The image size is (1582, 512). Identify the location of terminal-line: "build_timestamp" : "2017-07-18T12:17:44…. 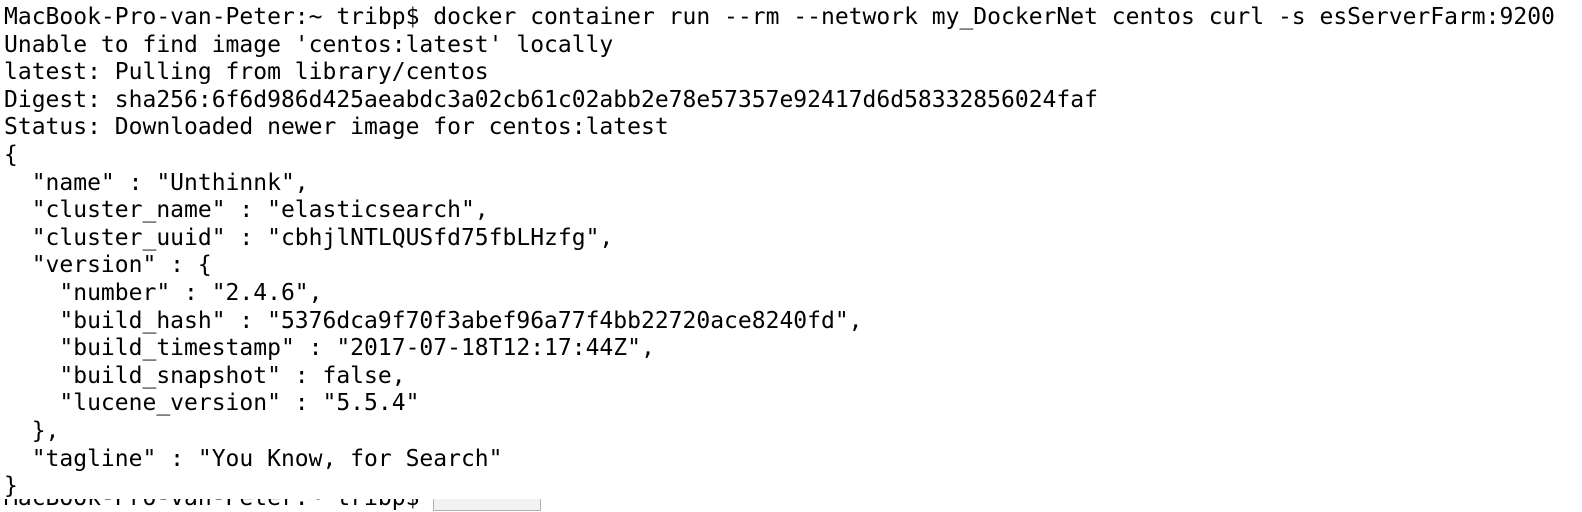
(329, 348).